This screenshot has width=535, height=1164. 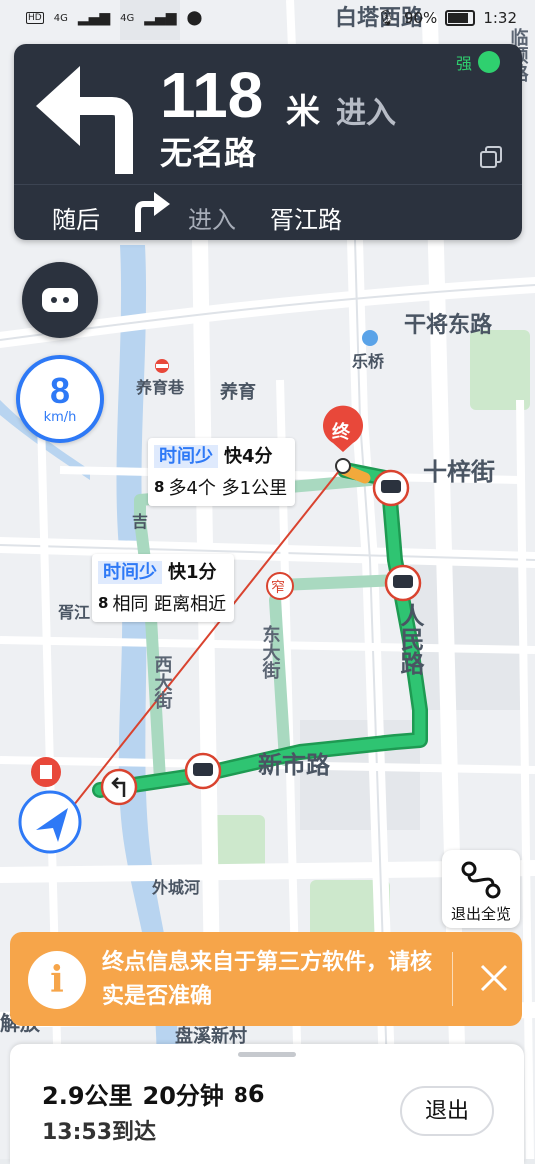 What do you see at coordinates (192, 572) in the screenshot?
I see `route-tag-fast: 快1分` at bounding box center [192, 572].